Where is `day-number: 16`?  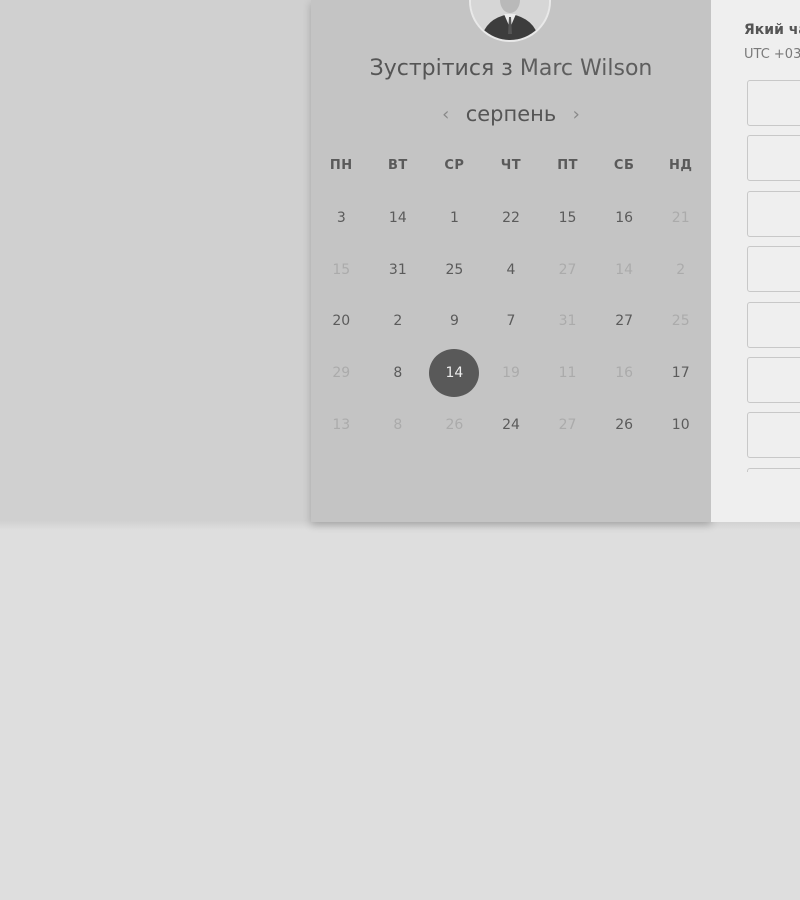 day-number: 16 is located at coordinates (624, 372).